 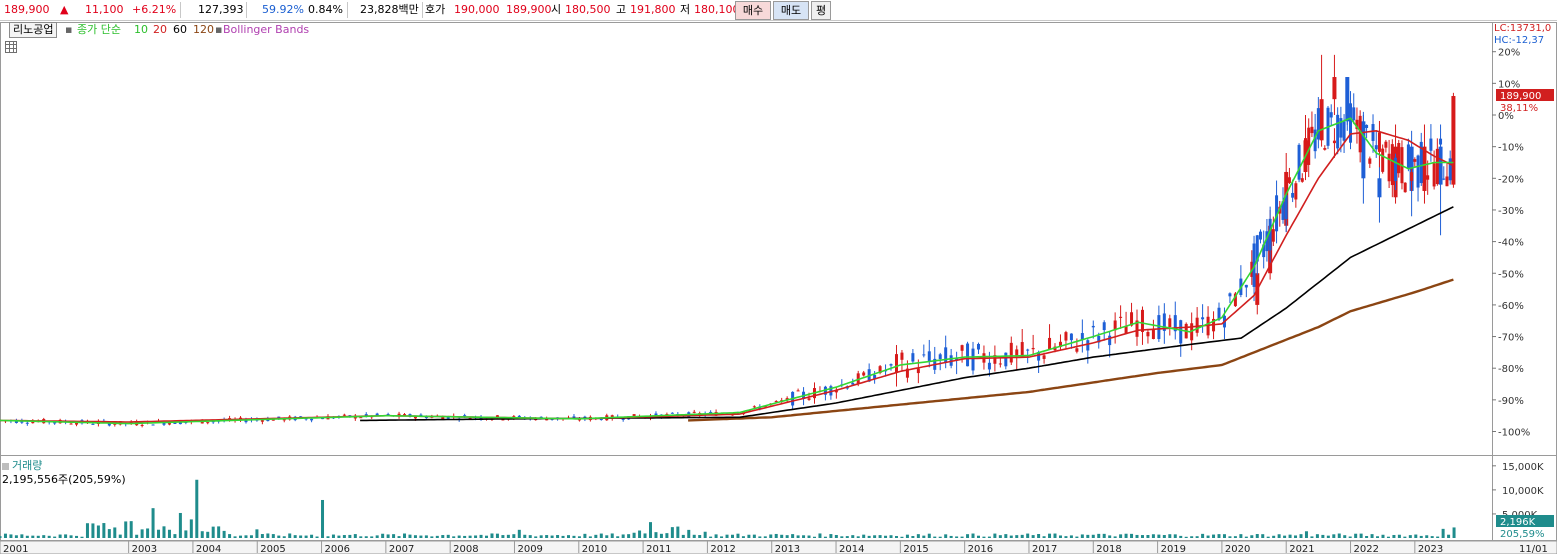 What do you see at coordinates (1430, 549) in the screenshot?
I see `x-tick-label: 2023` at bounding box center [1430, 549].